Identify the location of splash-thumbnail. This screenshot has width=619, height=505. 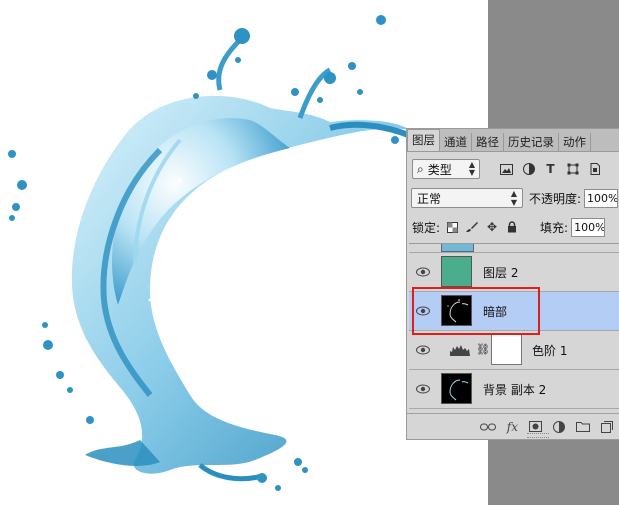
(459, 390).